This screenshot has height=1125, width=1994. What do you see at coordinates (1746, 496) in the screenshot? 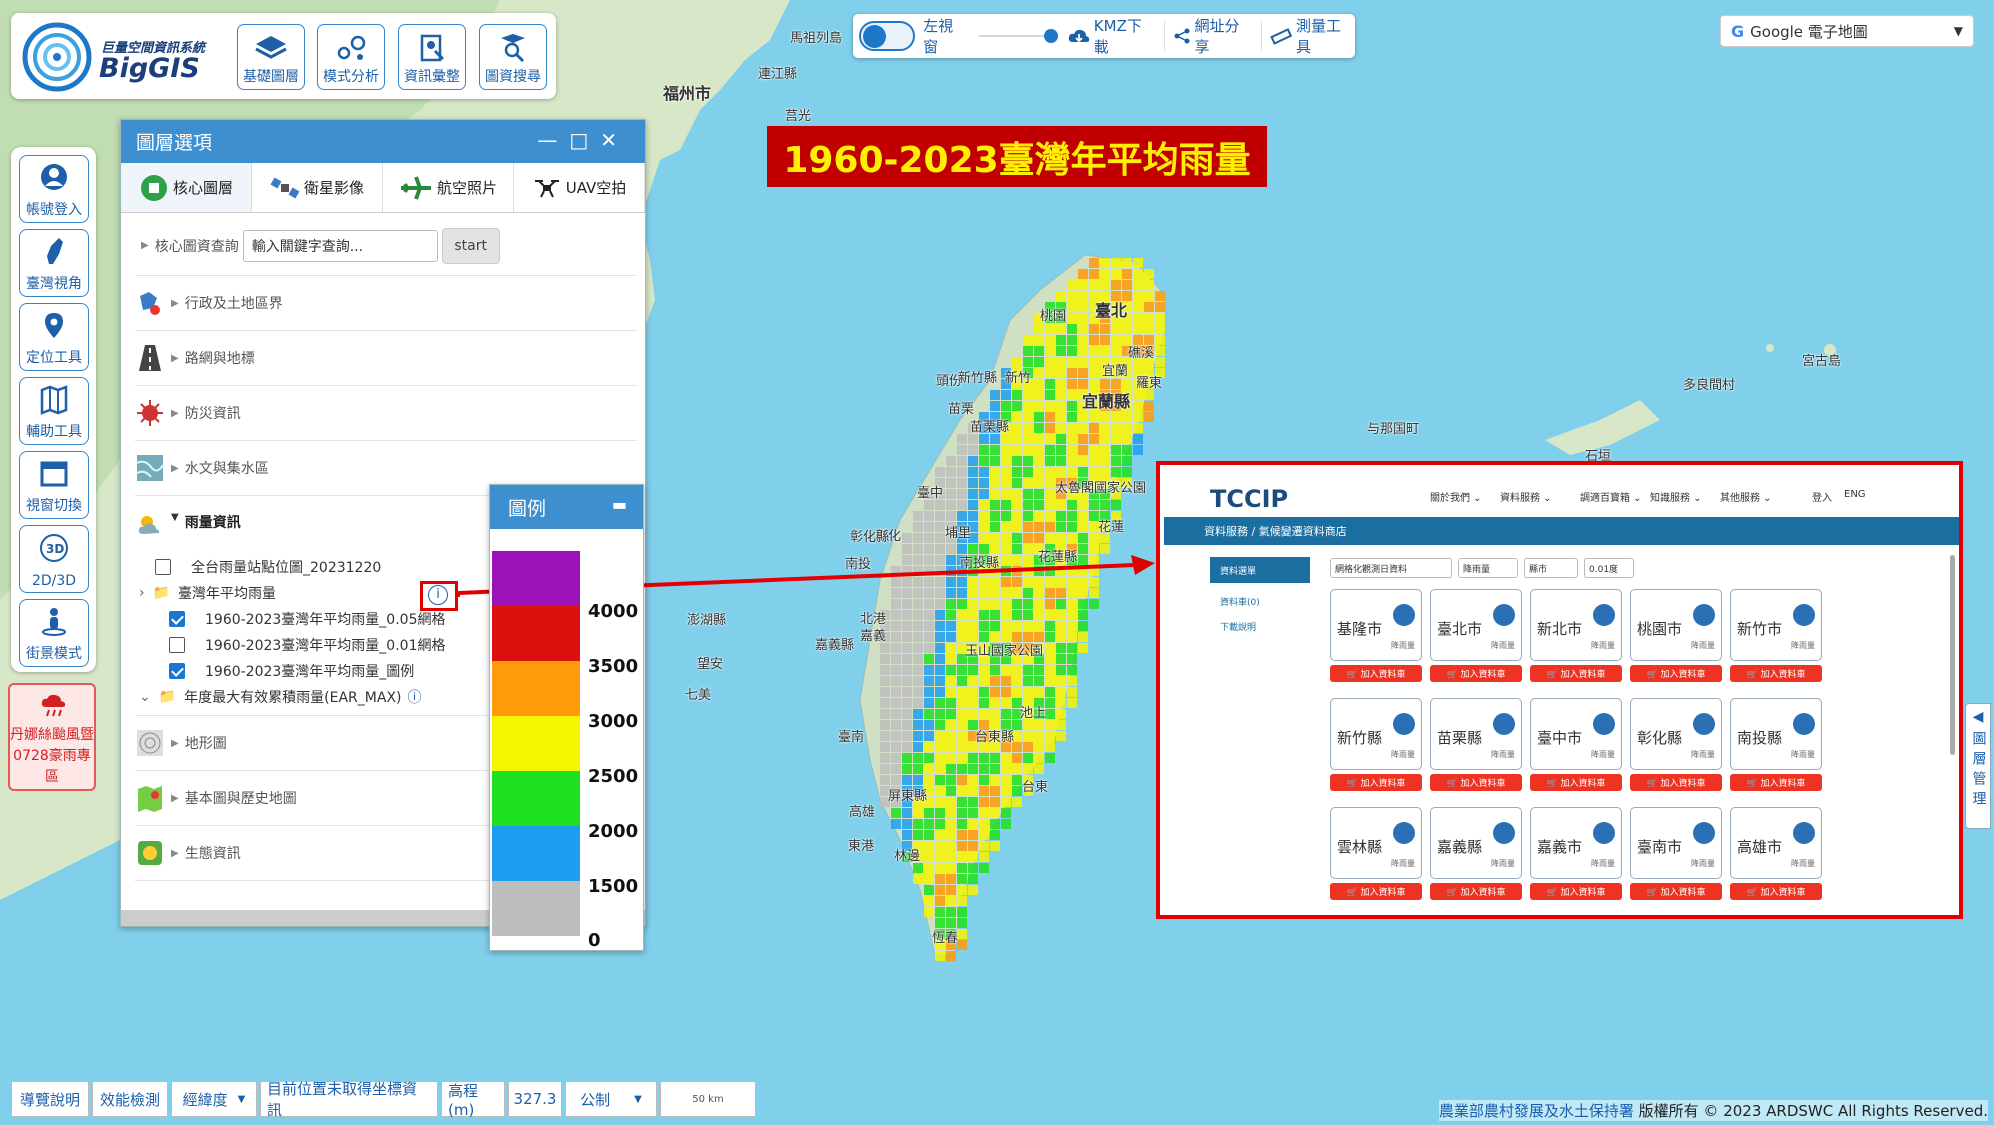
I see `tccip-nav-item: 其他服務 ⌄` at bounding box center [1746, 496].